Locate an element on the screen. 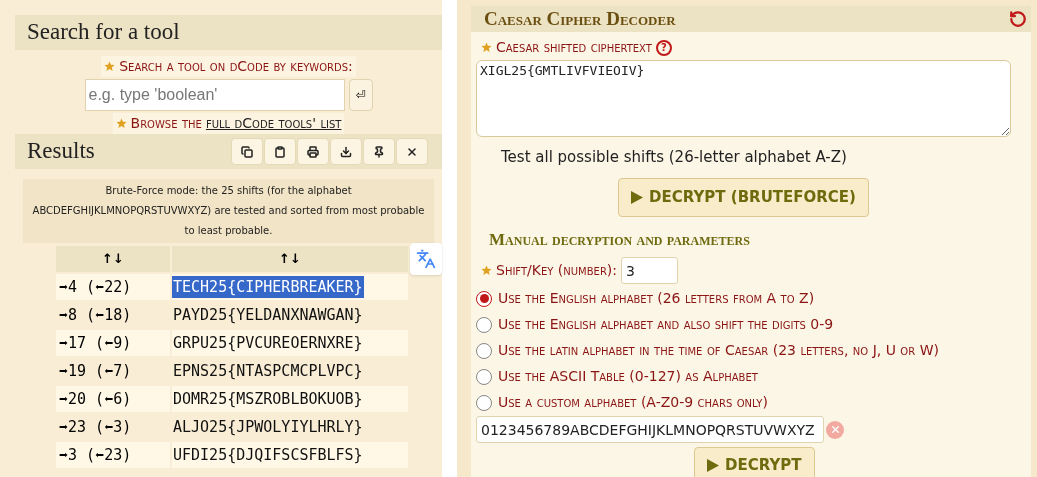 Image resolution: width=1037 pixels, height=477 pixels. pin-icon is located at coordinates (379, 151).